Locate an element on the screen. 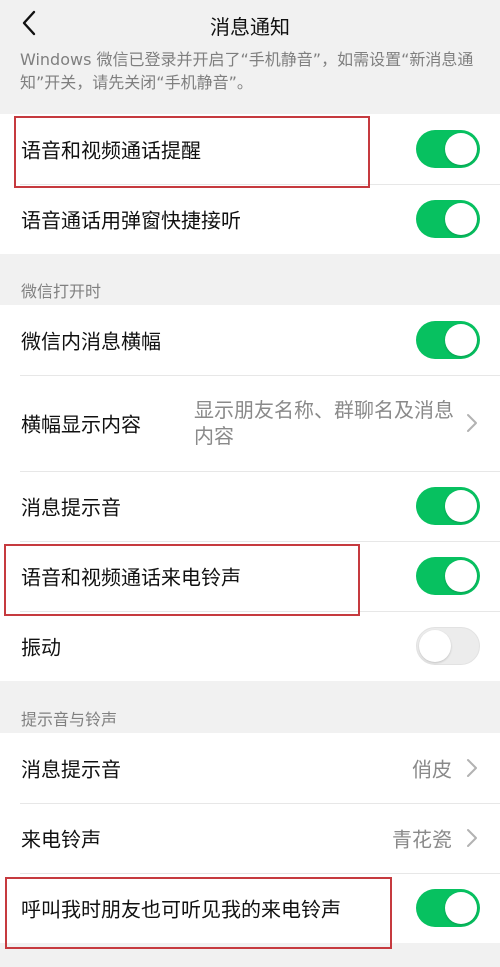 This screenshot has height=967, width=500. call-reminder-row: 语音和视频通话提醒 is located at coordinates (250, 149).